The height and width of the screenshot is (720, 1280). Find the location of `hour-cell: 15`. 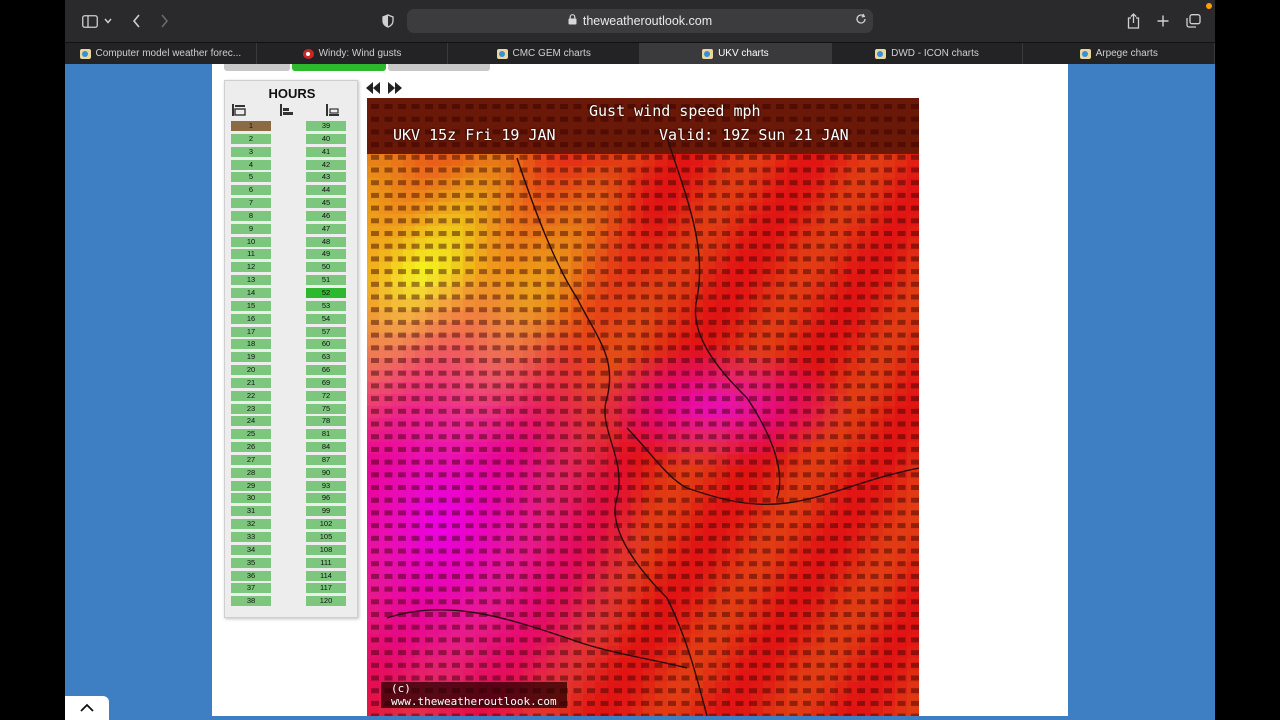

hour-cell: 15 is located at coordinates (251, 305).